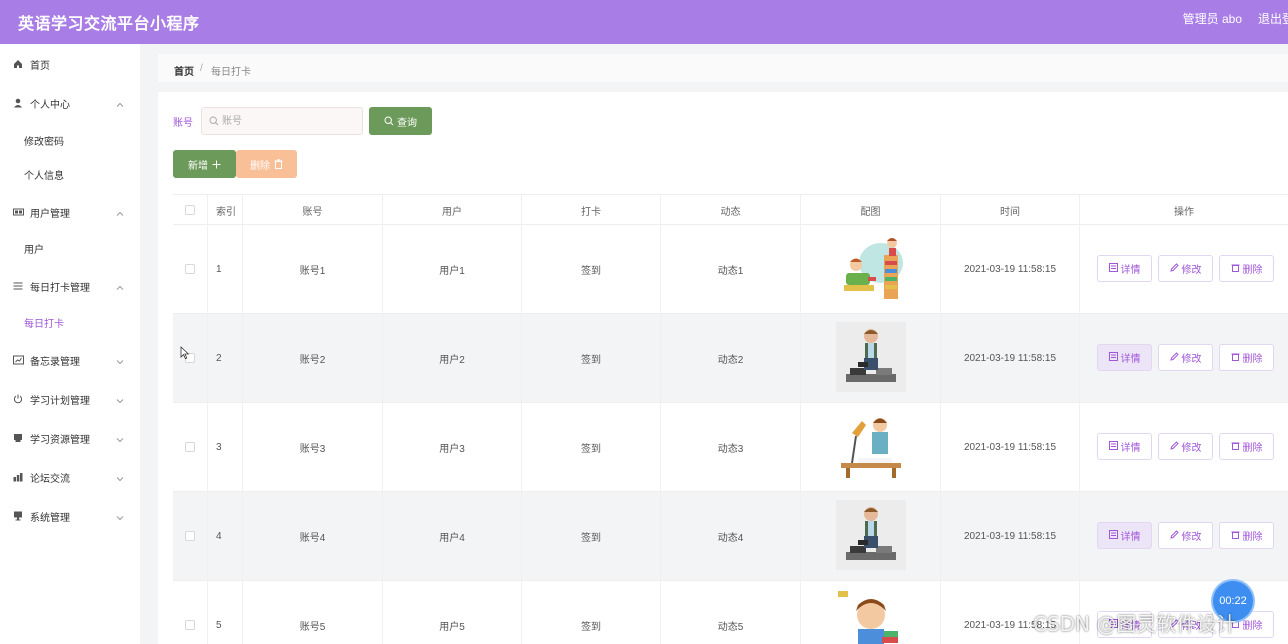 This screenshot has height=644, width=1288. I want to click on select-all-checkbox, so click(190, 210).